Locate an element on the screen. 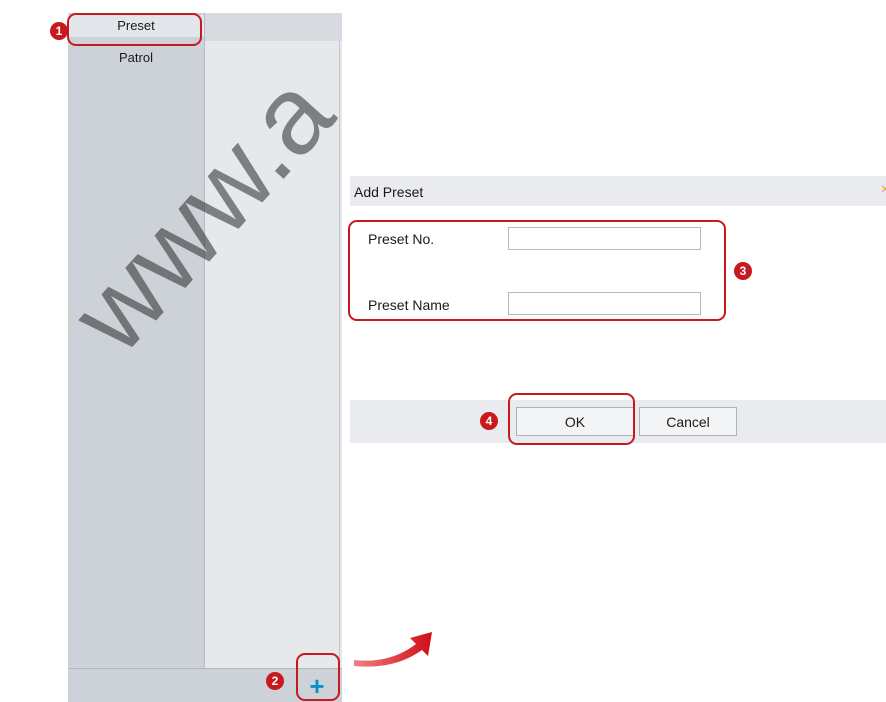 The height and width of the screenshot is (702, 886). dialog-title: Add Preset is located at coordinates (389, 192).